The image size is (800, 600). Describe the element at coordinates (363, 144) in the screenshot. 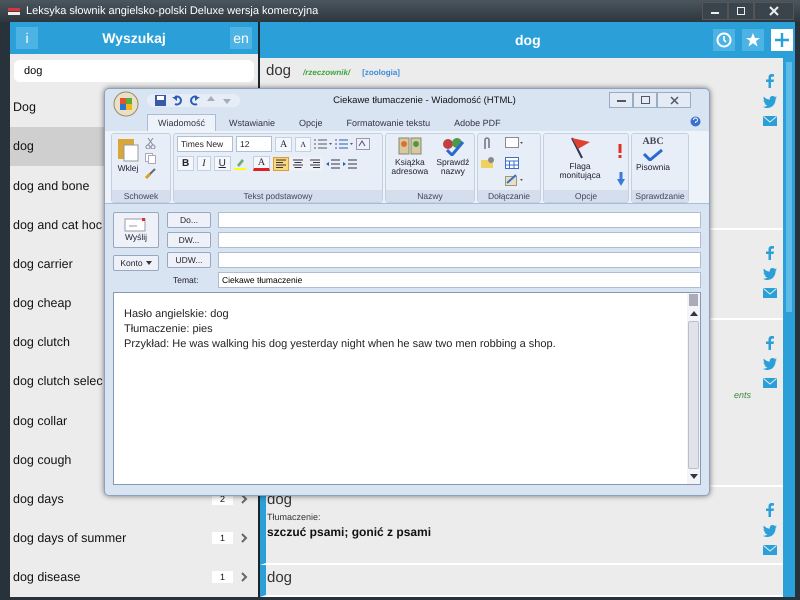

I see `styles-icon` at that location.